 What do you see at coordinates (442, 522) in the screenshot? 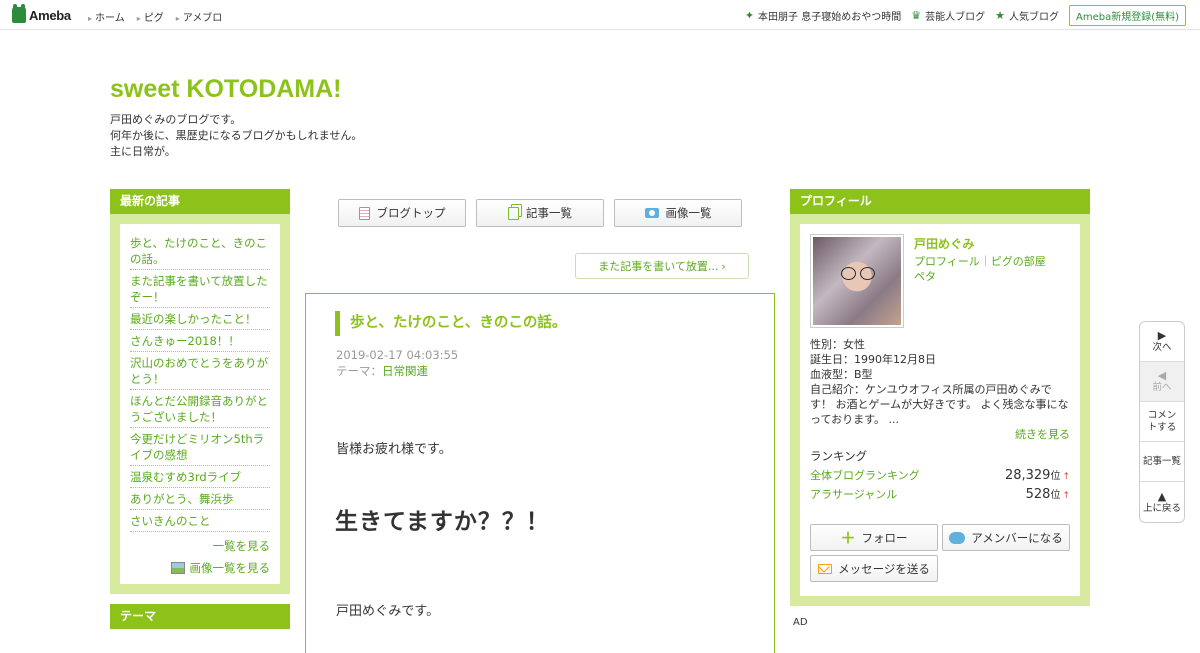
I see `article-headline: 生きてますか？？！` at bounding box center [442, 522].